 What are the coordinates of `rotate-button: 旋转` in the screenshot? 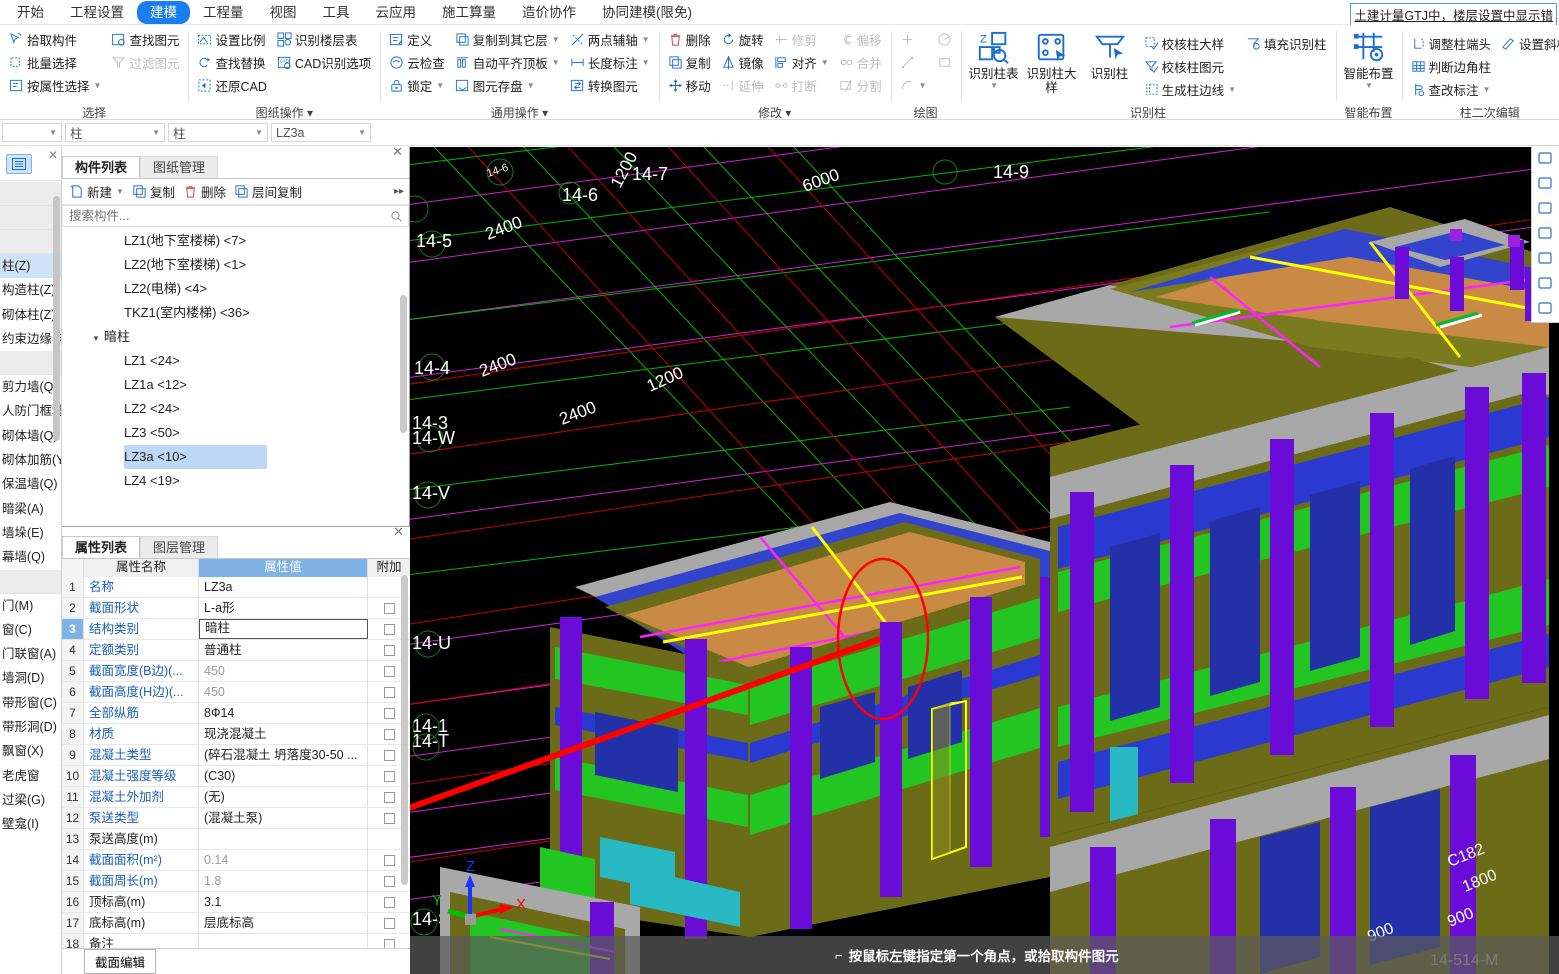 It's located at (742, 39).